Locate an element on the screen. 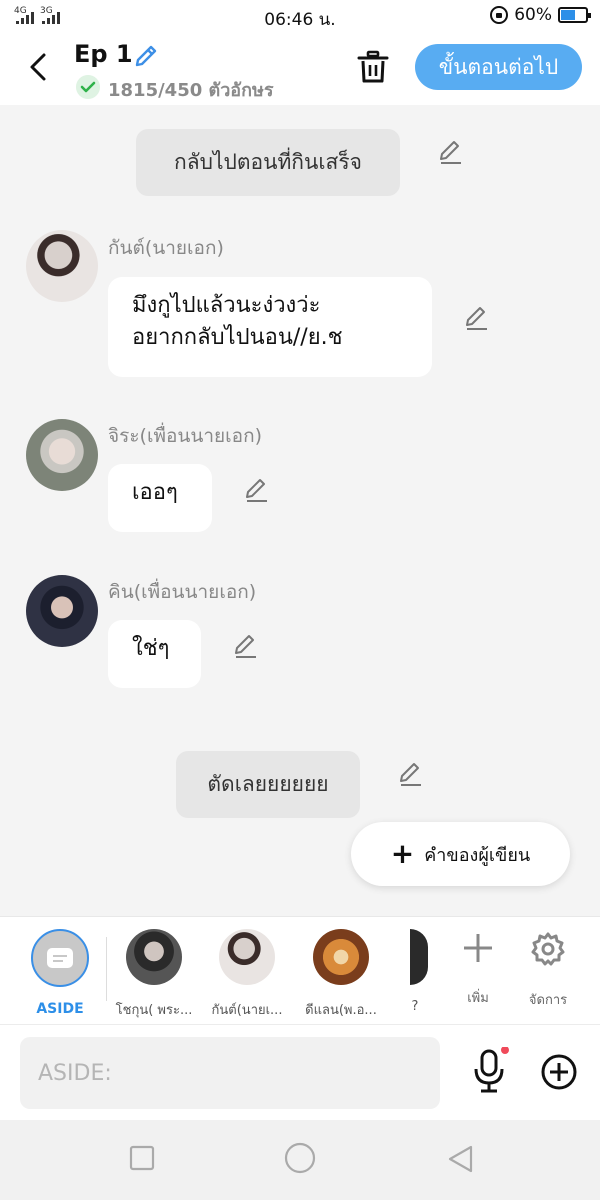  message-text: อยากกลับไปนอน//ย.ช is located at coordinates (237, 337).